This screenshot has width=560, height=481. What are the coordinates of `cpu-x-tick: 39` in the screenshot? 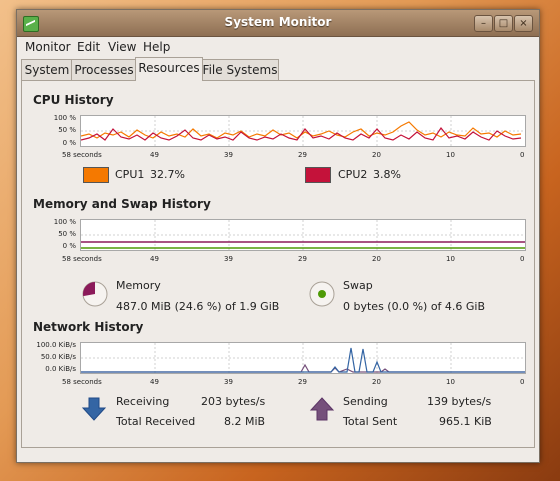 It's located at (228, 155).